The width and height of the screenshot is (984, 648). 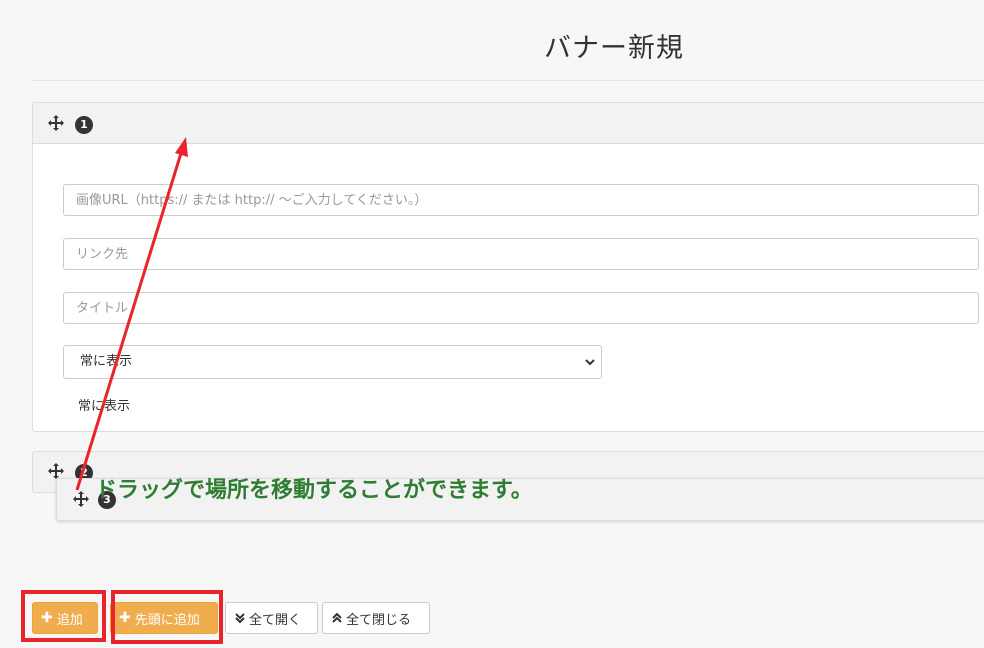 What do you see at coordinates (314, 490) in the screenshot?
I see `drag-hint-text: ドラッグで場所を移動することができます。` at bounding box center [314, 490].